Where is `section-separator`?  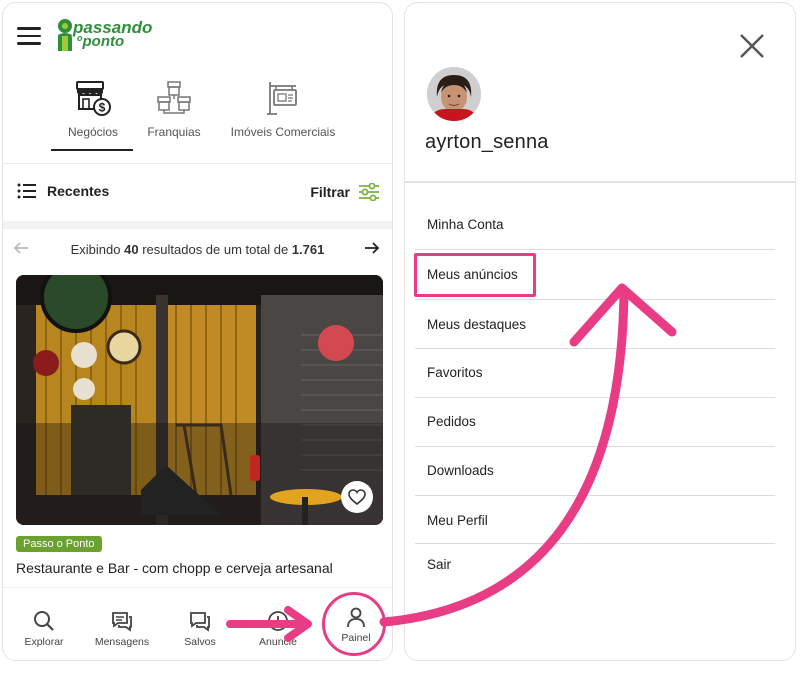
section-separator is located at coordinates (197, 225).